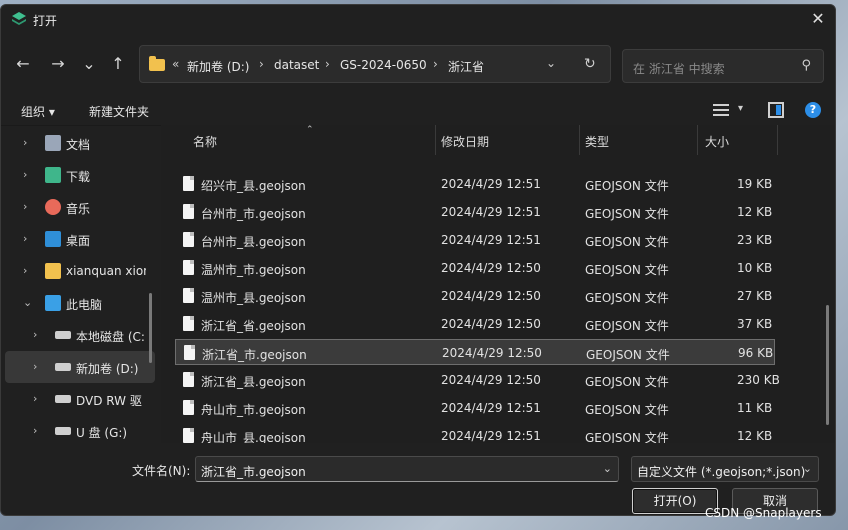 The height and width of the screenshot is (530, 848). I want to click on file-size: 11 KB, so click(755, 408).